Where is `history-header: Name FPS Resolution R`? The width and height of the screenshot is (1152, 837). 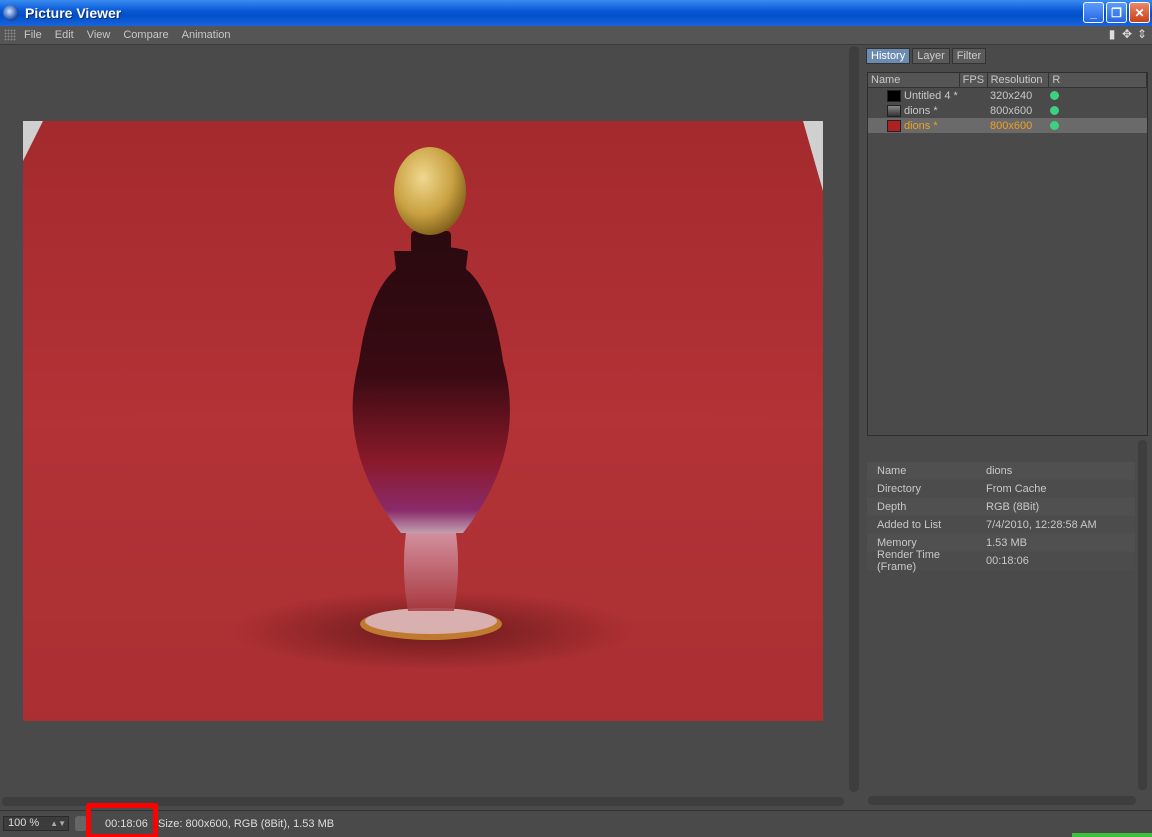
history-header: Name FPS Resolution R is located at coordinates (1007, 80).